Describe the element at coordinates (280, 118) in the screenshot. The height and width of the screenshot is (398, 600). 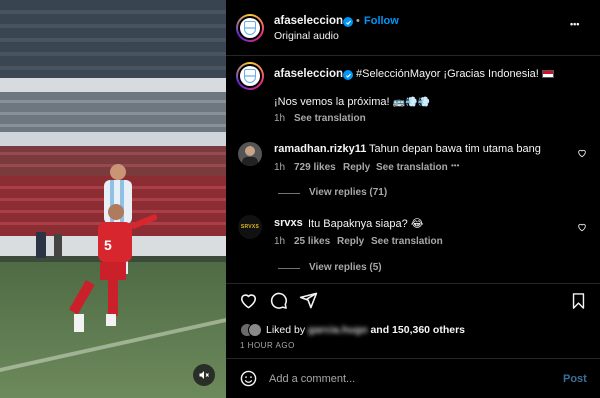
I see `caption-time: 1h` at that location.